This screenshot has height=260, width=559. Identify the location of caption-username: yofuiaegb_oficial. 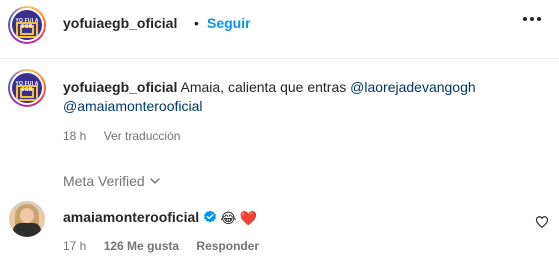
(120, 87).